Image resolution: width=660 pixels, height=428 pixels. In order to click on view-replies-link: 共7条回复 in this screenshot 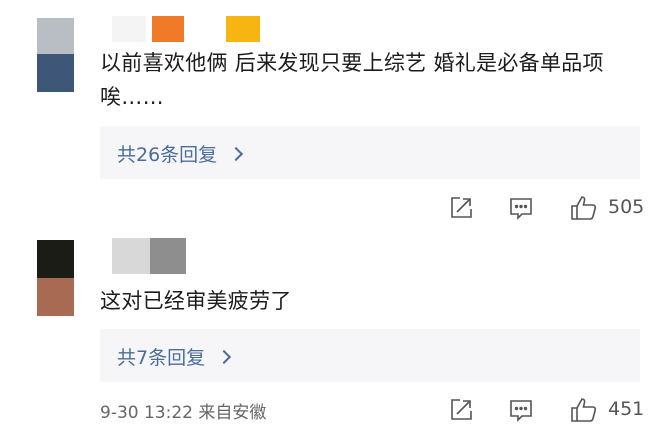, I will do `click(174, 356)`.